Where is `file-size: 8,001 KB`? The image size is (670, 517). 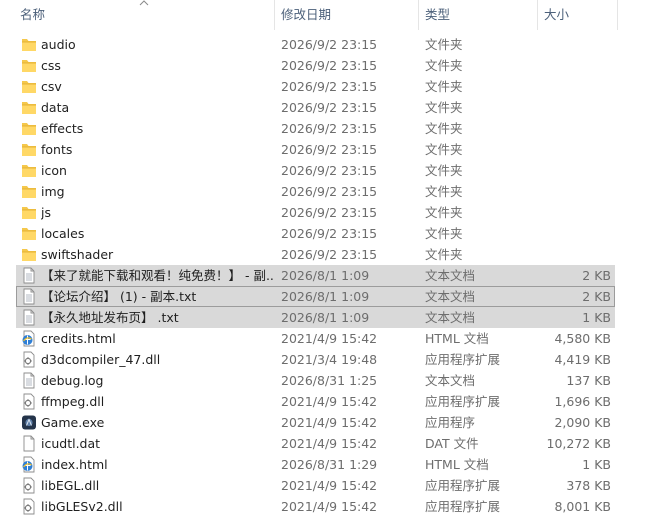 file-size: 8,001 KB is located at coordinates (582, 506).